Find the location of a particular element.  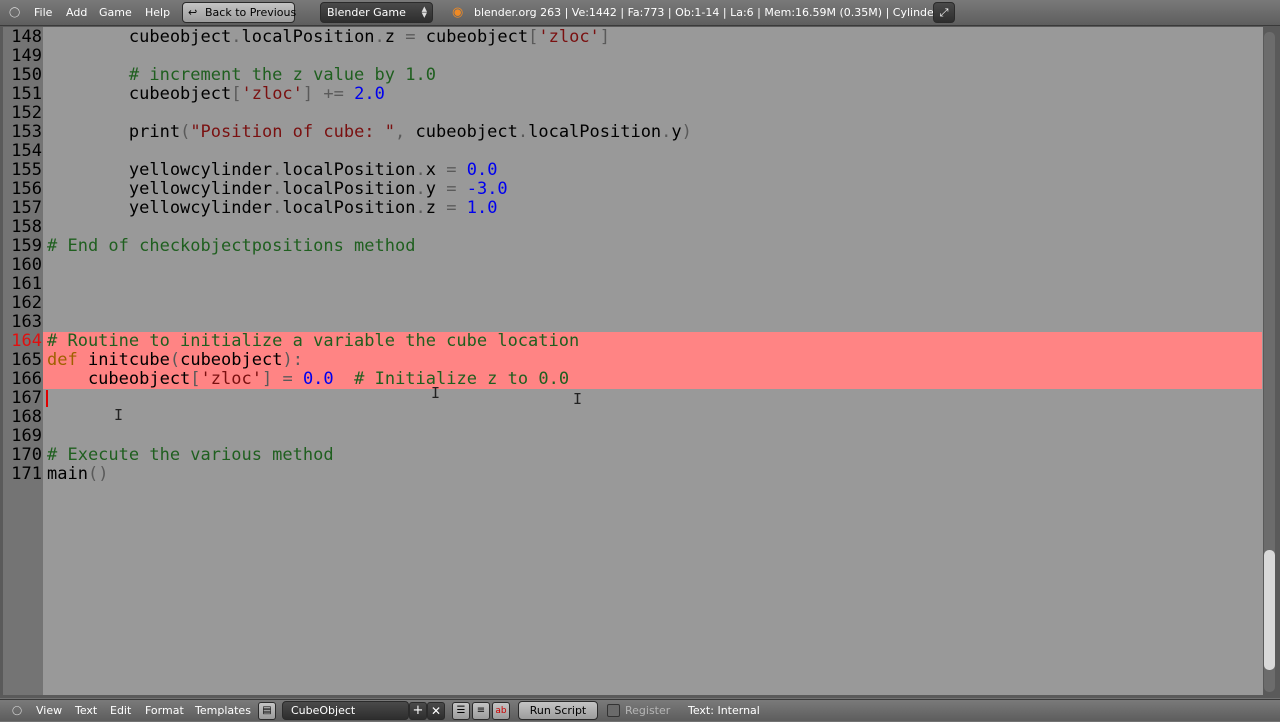

menu-file: File is located at coordinates (43, 12).